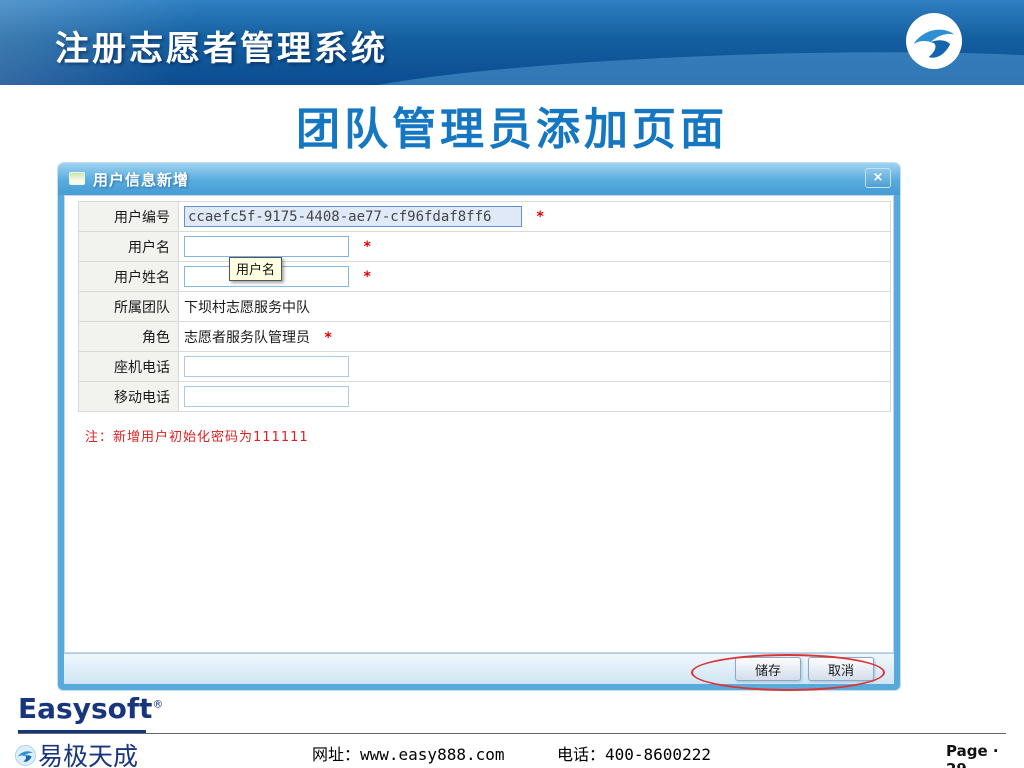  What do you see at coordinates (128, 306) in the screenshot?
I see `field-label-team: 所属团队` at bounding box center [128, 306].